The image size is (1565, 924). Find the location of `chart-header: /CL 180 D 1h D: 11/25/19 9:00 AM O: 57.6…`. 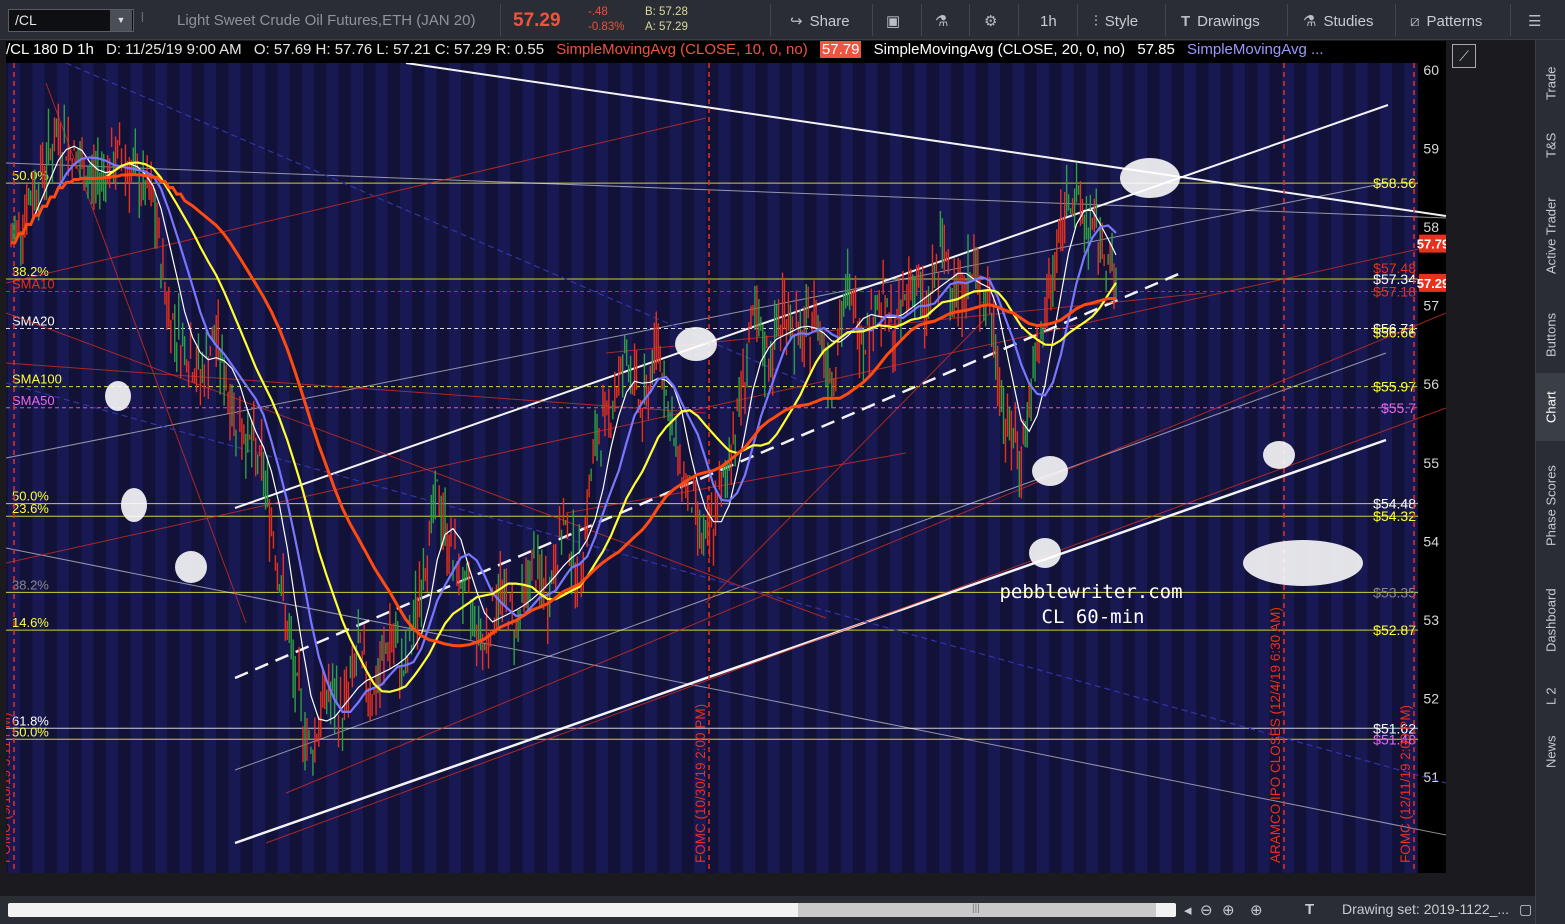

chart-header: /CL 180 D 1h D: 11/25/19 9:00 AM O: 57.6… is located at coordinates (726, 52).